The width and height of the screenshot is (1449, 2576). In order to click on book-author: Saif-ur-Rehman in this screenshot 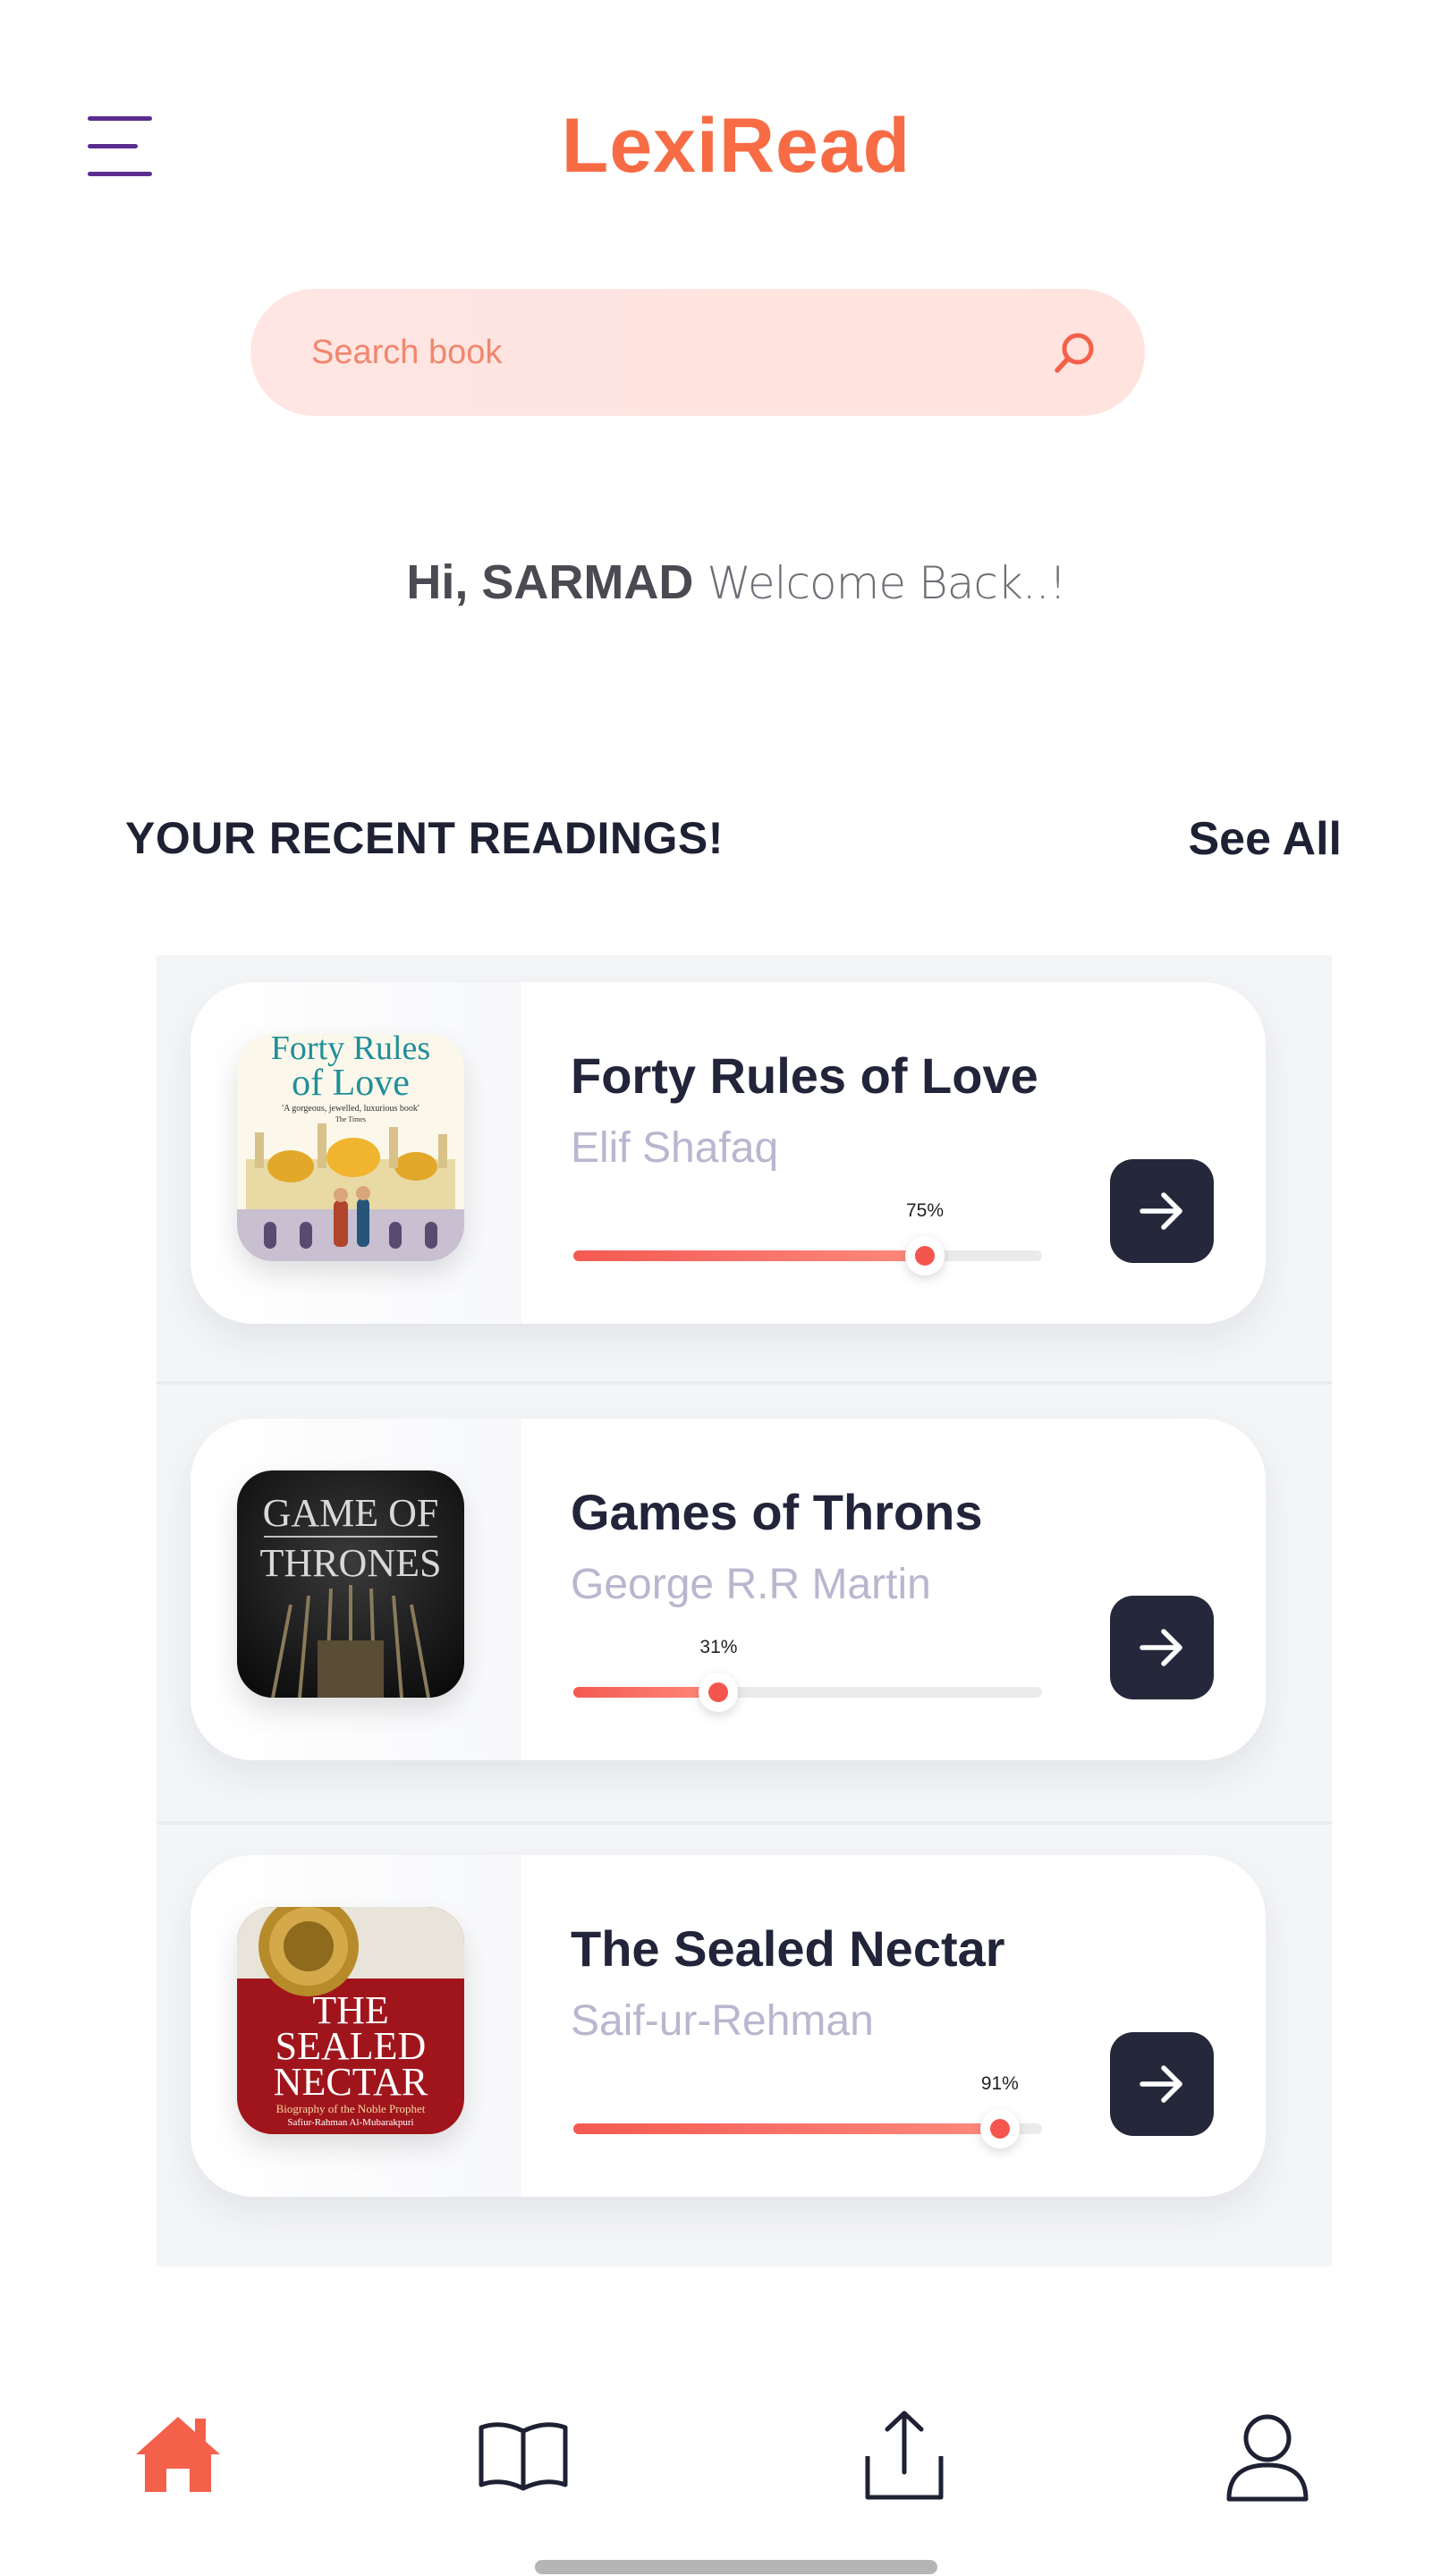, I will do `click(722, 2021)`.